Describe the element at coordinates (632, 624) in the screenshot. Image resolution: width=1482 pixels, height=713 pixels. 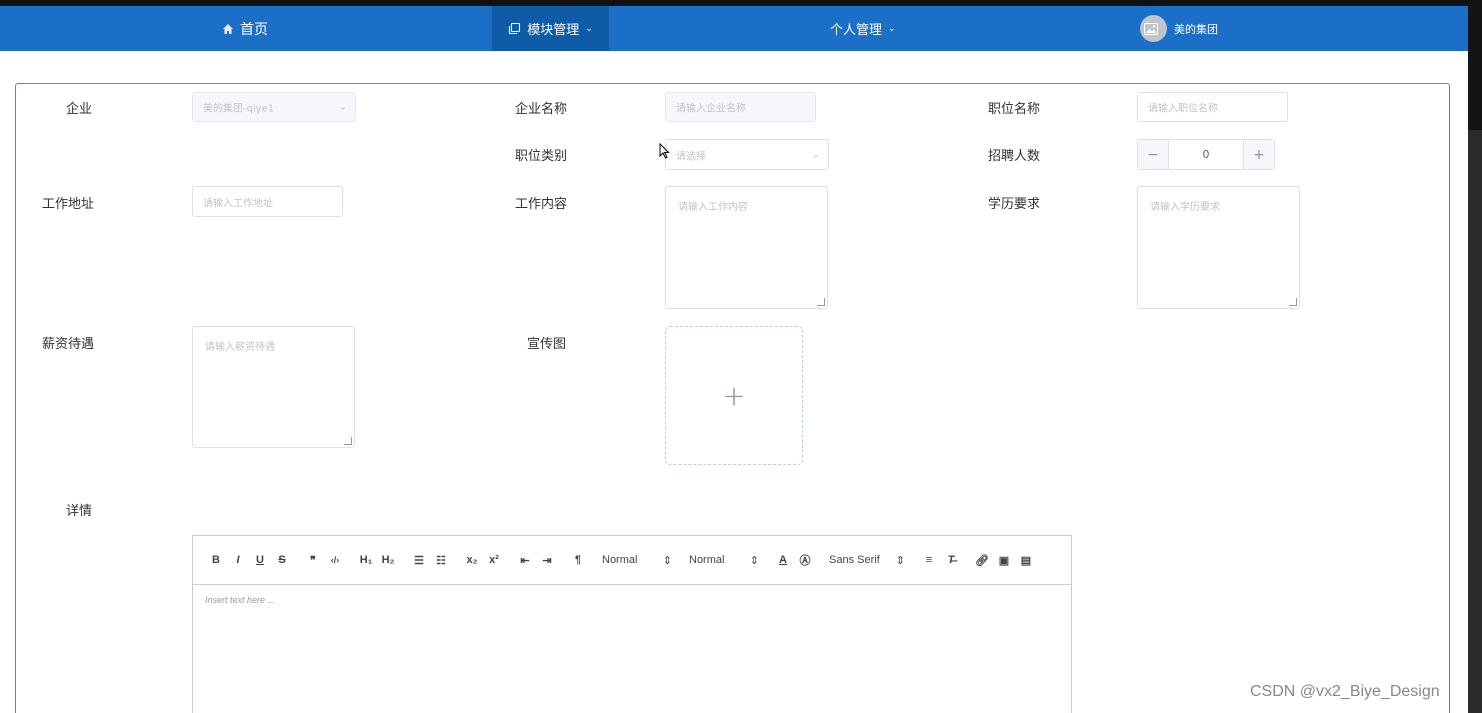
I see `rich-text-editor: B I U S ❞ ‹/› H₁ H₂ ☰ ☷ x₂ x² ⇤ ⇥ ¶ Norm` at that location.